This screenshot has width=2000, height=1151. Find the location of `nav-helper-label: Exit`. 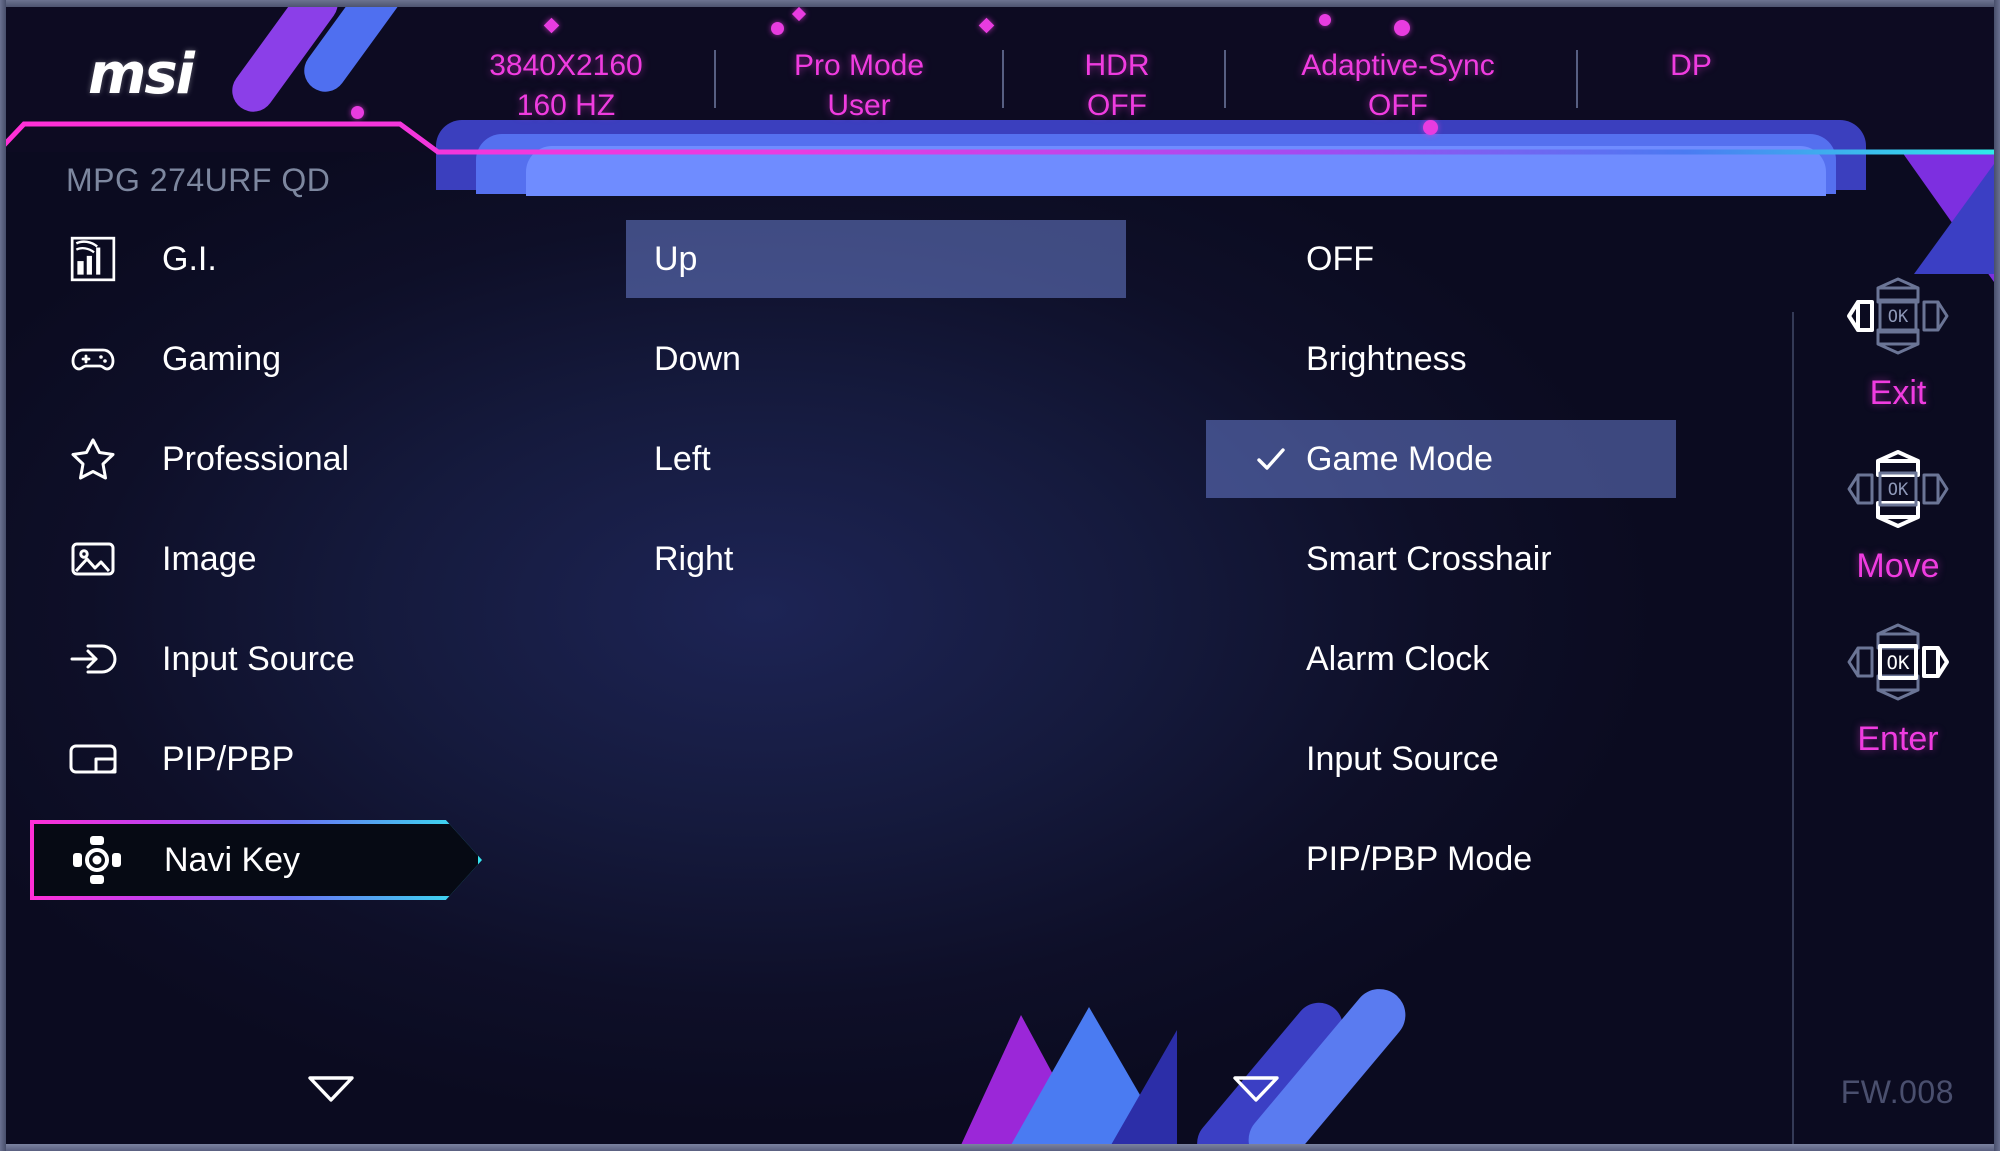

nav-helper-label: Exit is located at coordinates (1898, 393).